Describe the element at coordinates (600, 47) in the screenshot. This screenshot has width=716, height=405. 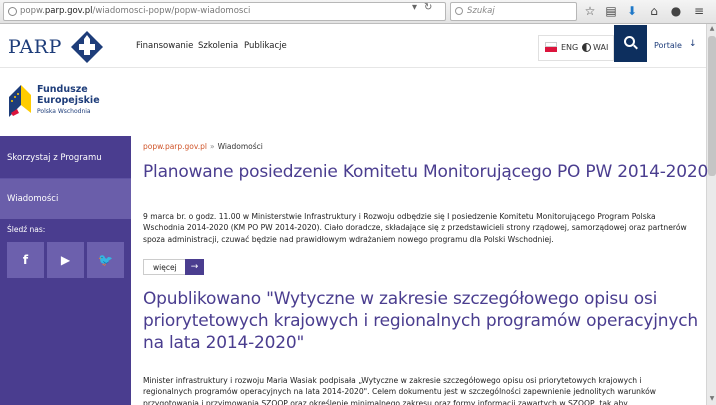
I see `wai-link: WAI` at that location.